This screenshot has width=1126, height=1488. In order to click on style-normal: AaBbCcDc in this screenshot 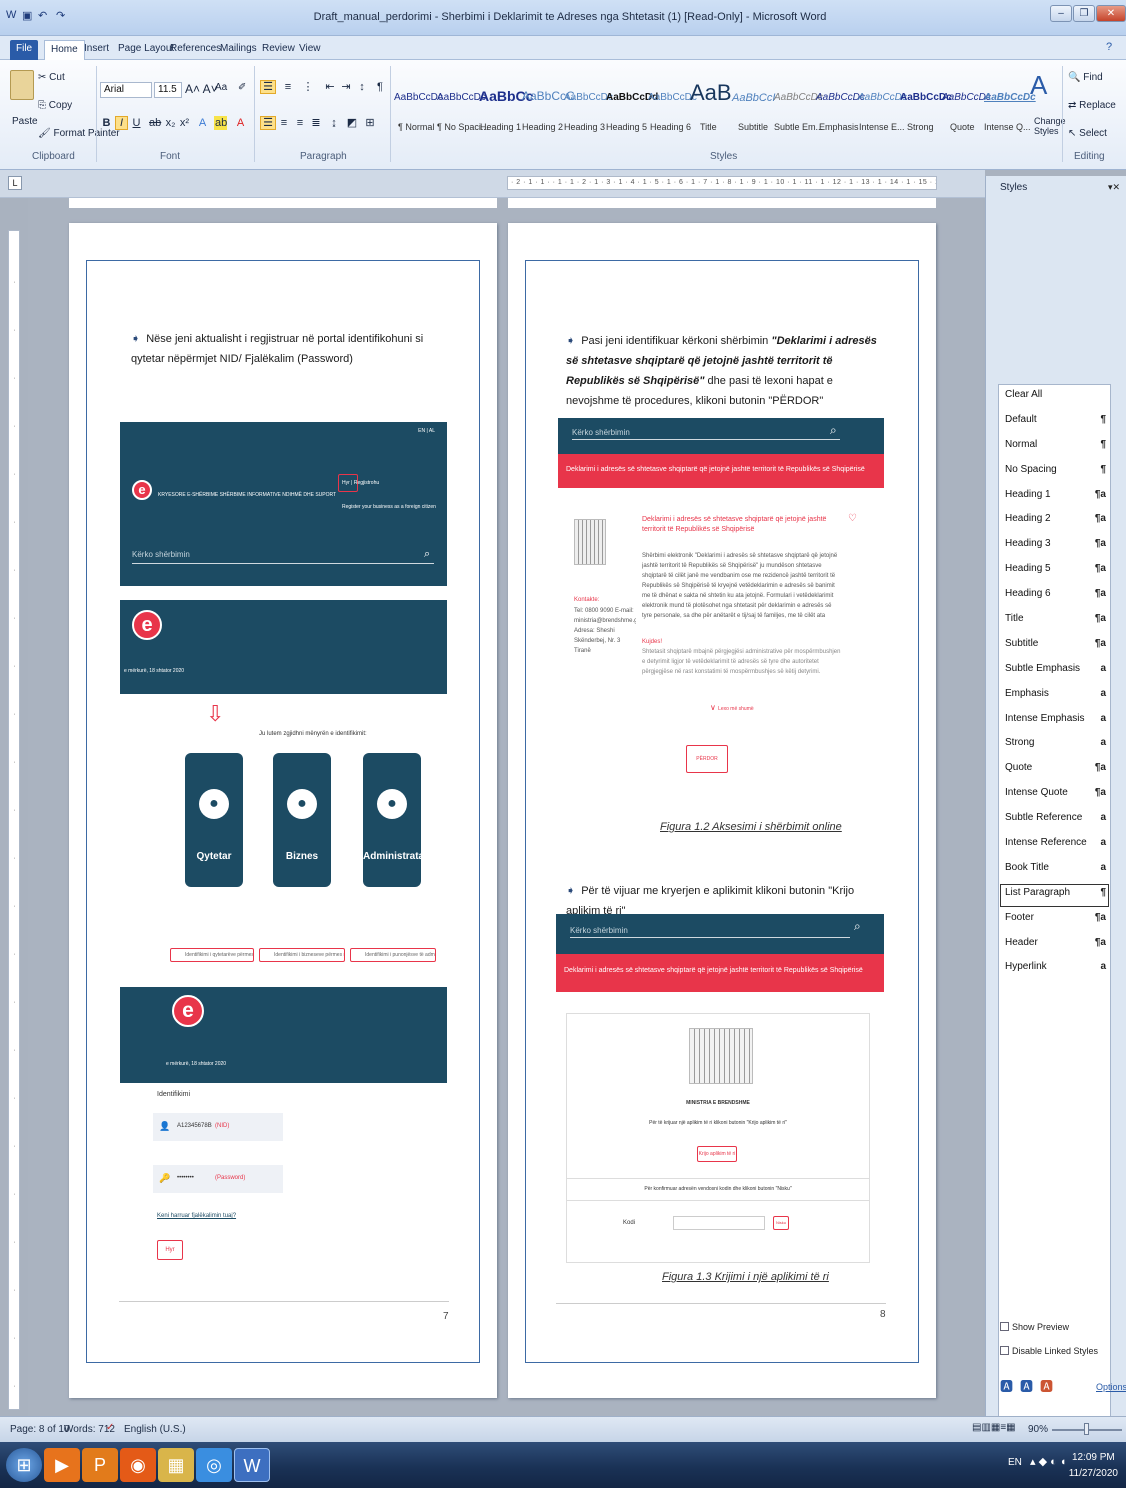, I will do `click(418, 97)`.